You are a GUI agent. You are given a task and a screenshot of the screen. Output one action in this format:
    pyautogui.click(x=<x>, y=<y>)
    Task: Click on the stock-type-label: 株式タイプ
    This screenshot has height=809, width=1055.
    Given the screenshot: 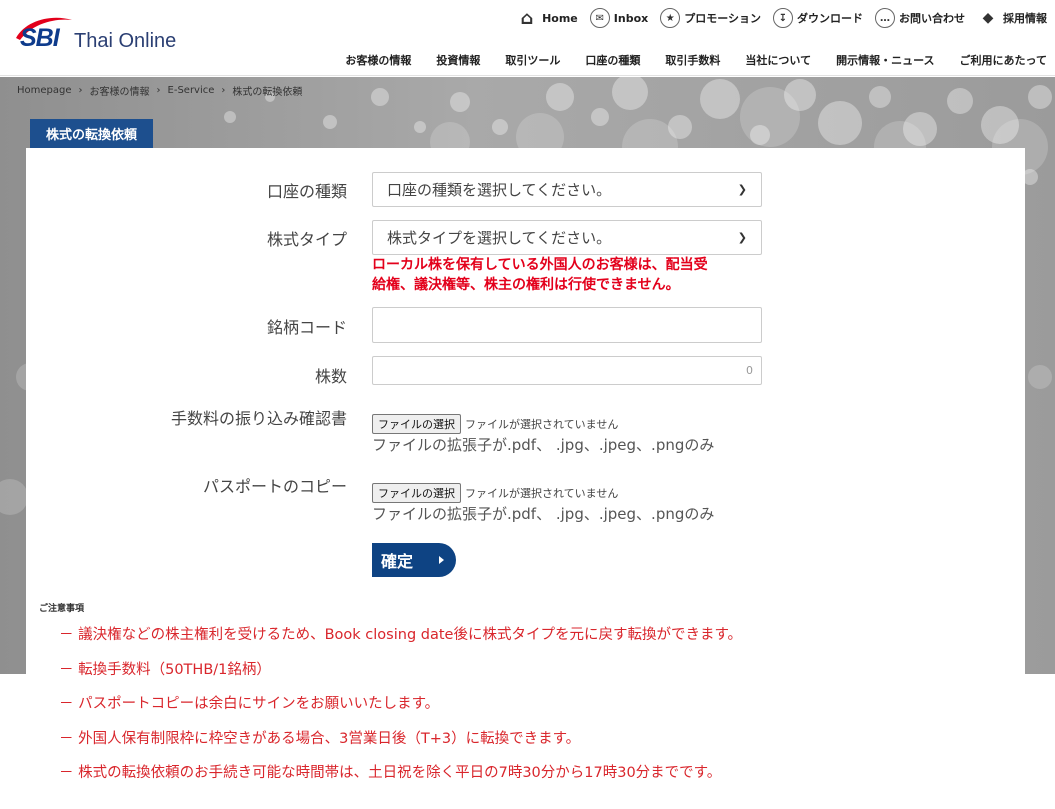 What is the action you would take?
    pyautogui.click(x=306, y=239)
    